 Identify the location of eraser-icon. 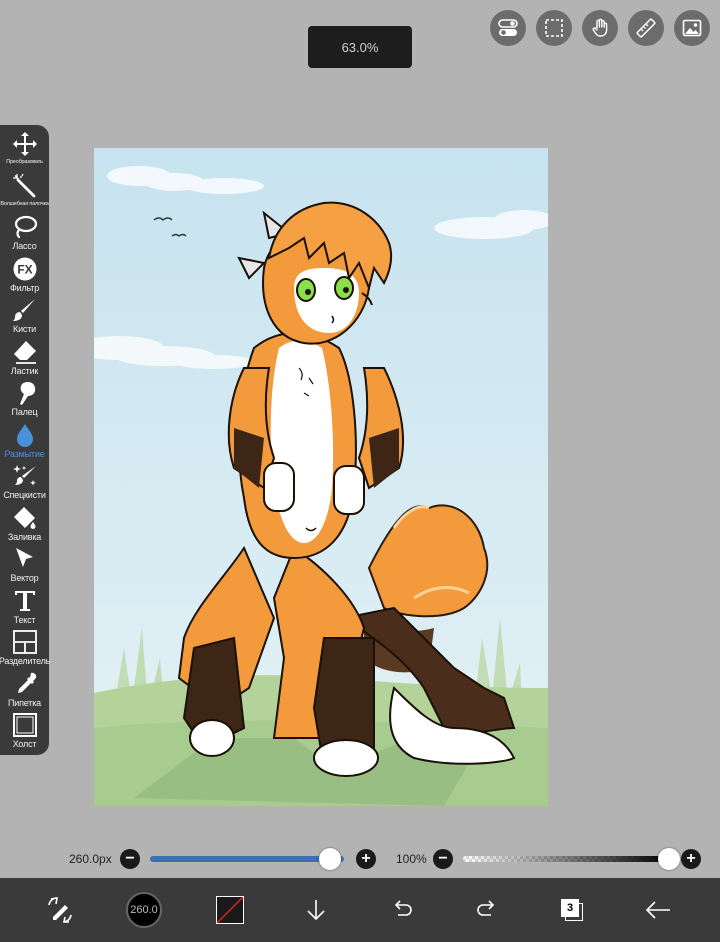
(24, 352).